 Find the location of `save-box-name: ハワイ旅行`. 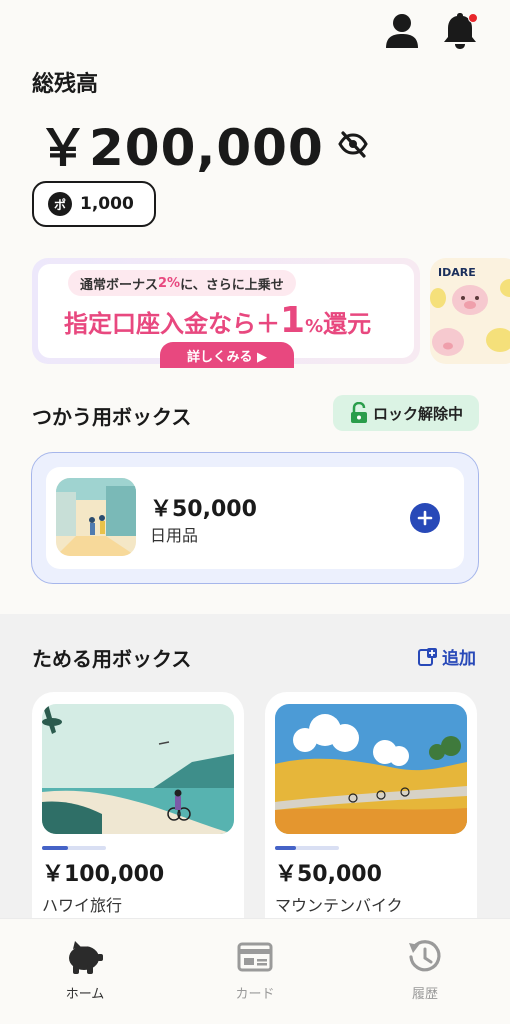

save-box-name: ハワイ旅行 is located at coordinates (82, 905).